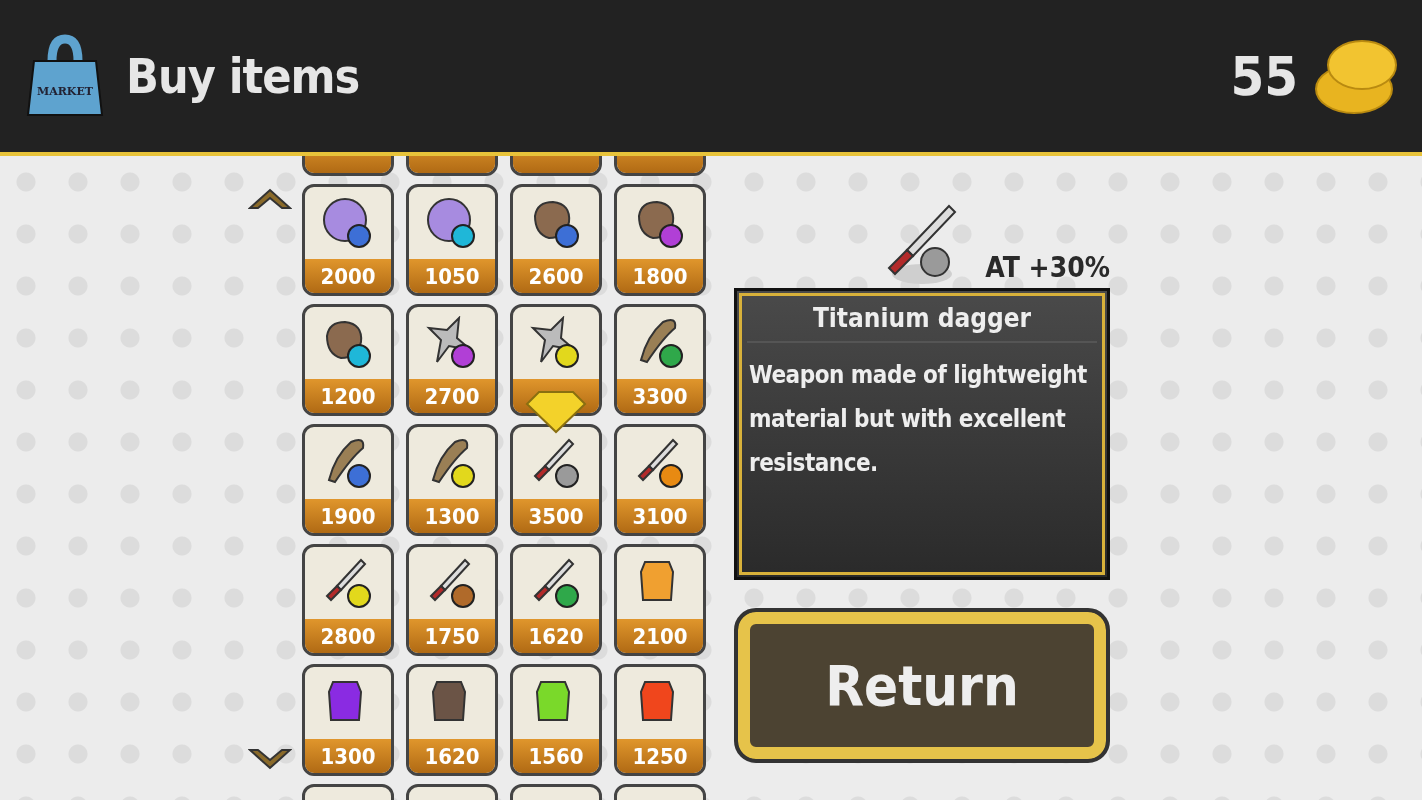 The image size is (1422, 800). What do you see at coordinates (660, 756) in the screenshot?
I see `item-price: 1250` at bounding box center [660, 756].